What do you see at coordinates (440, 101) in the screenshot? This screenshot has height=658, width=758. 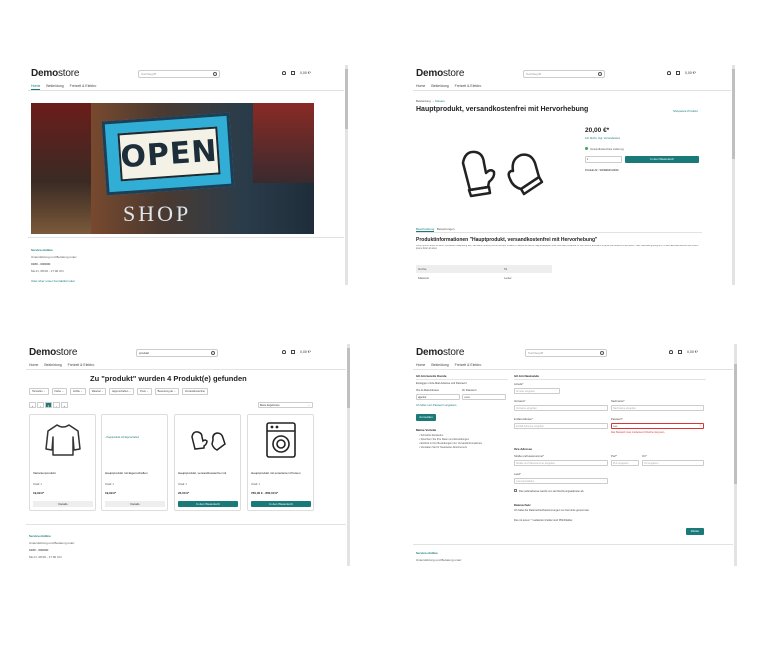 I see `breadcrumb-current: Damen` at bounding box center [440, 101].